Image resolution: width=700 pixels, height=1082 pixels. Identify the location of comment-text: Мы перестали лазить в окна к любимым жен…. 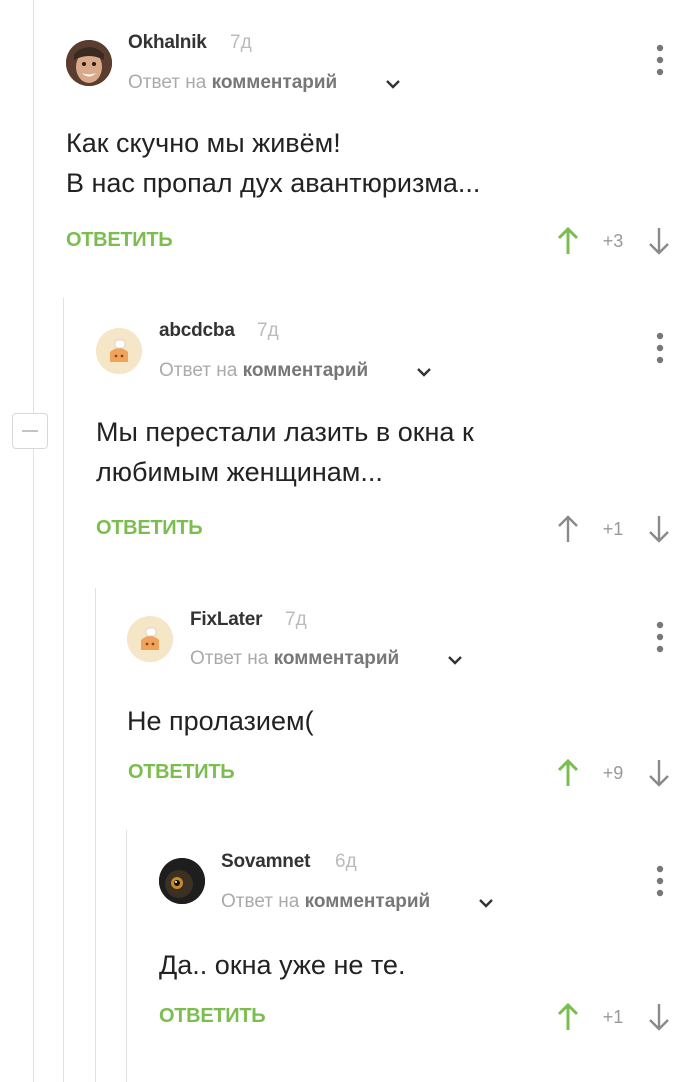
(285, 452).